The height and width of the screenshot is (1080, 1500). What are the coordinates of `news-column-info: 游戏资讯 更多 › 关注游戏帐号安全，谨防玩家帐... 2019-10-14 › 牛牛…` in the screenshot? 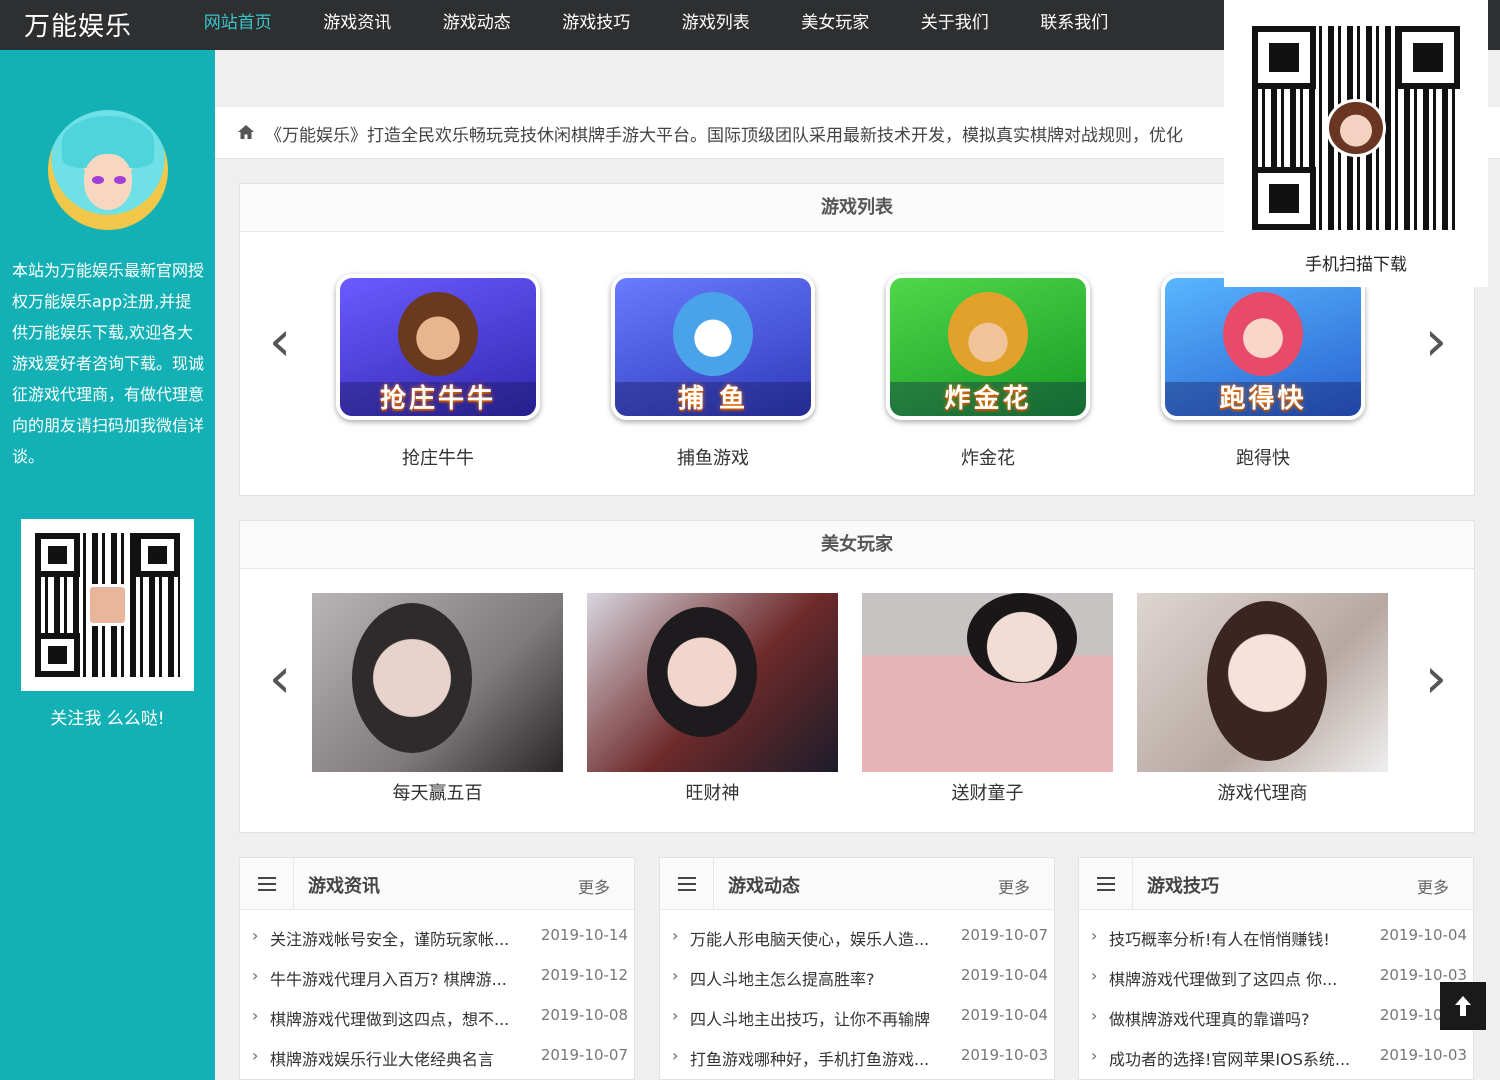 It's located at (437, 968).